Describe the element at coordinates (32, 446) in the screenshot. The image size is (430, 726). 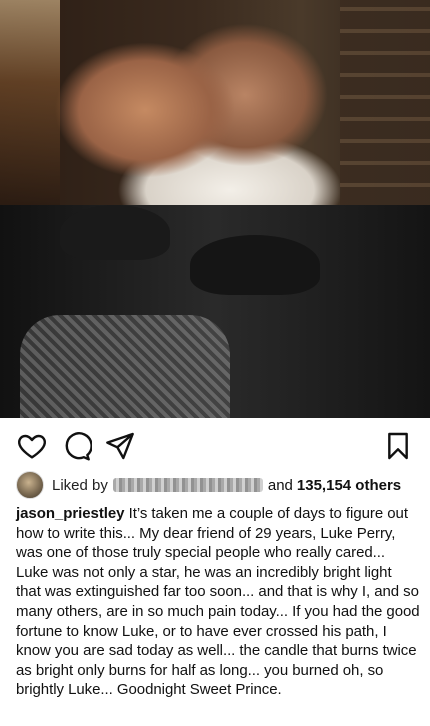
I see `heart-outline-icon` at that location.